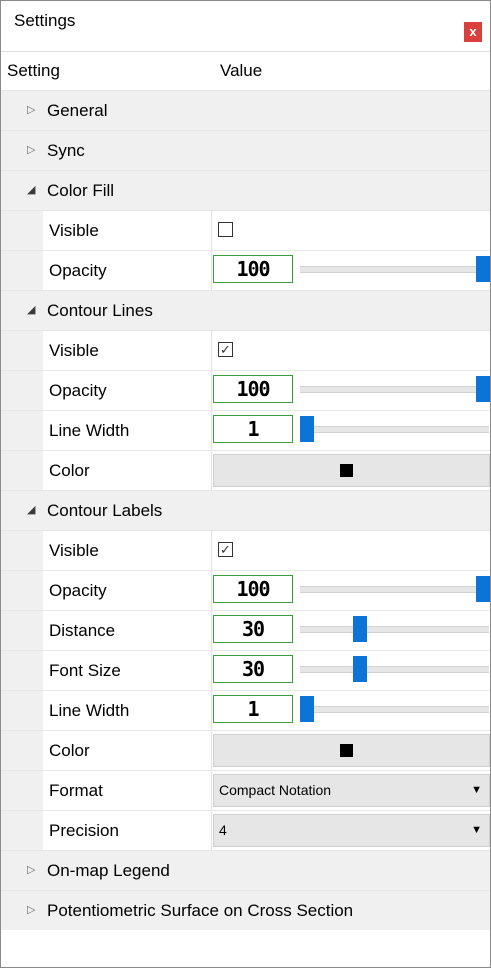 The height and width of the screenshot is (968, 491). What do you see at coordinates (351, 830) in the screenshot?
I see `precision-dropdown: 4 ▼` at bounding box center [351, 830].